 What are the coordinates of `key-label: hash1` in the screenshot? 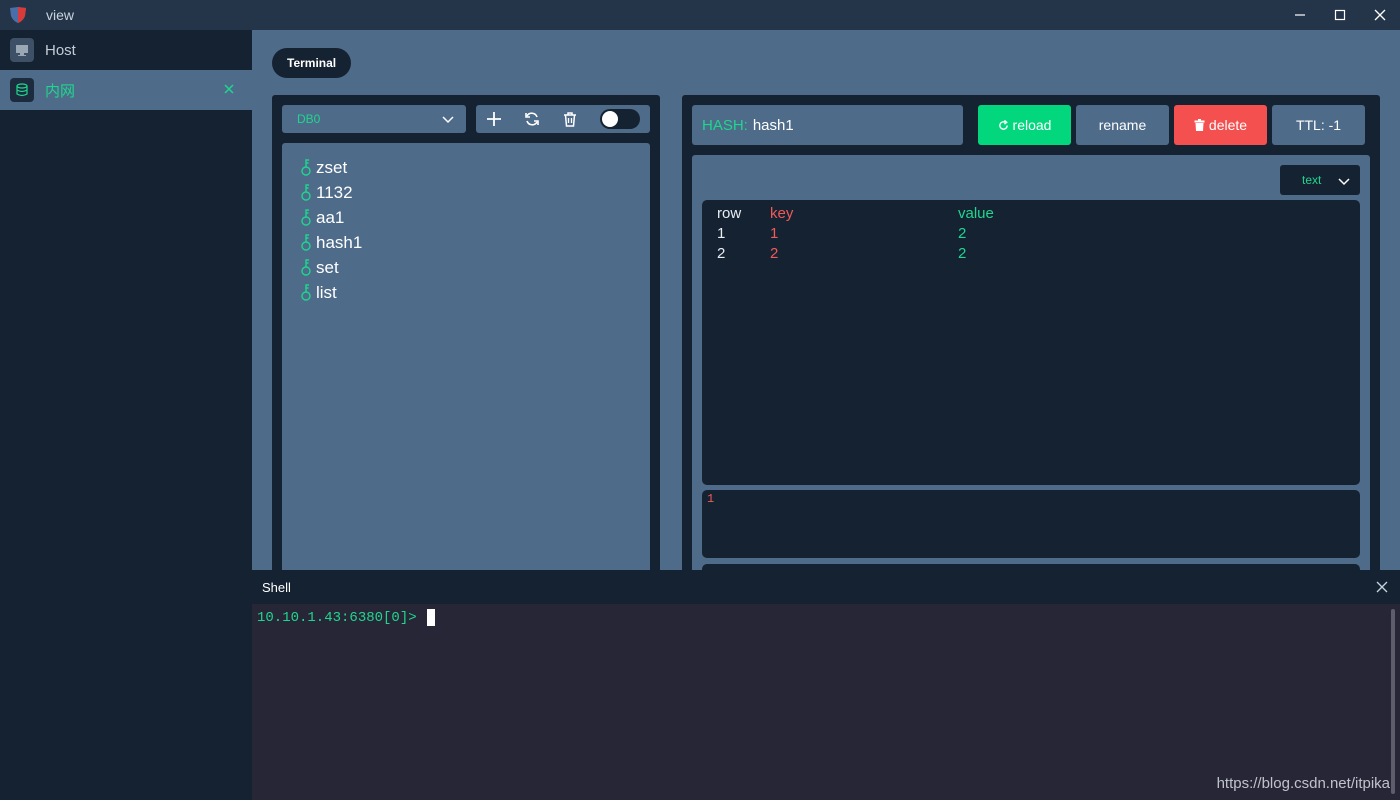 It's located at (339, 242).